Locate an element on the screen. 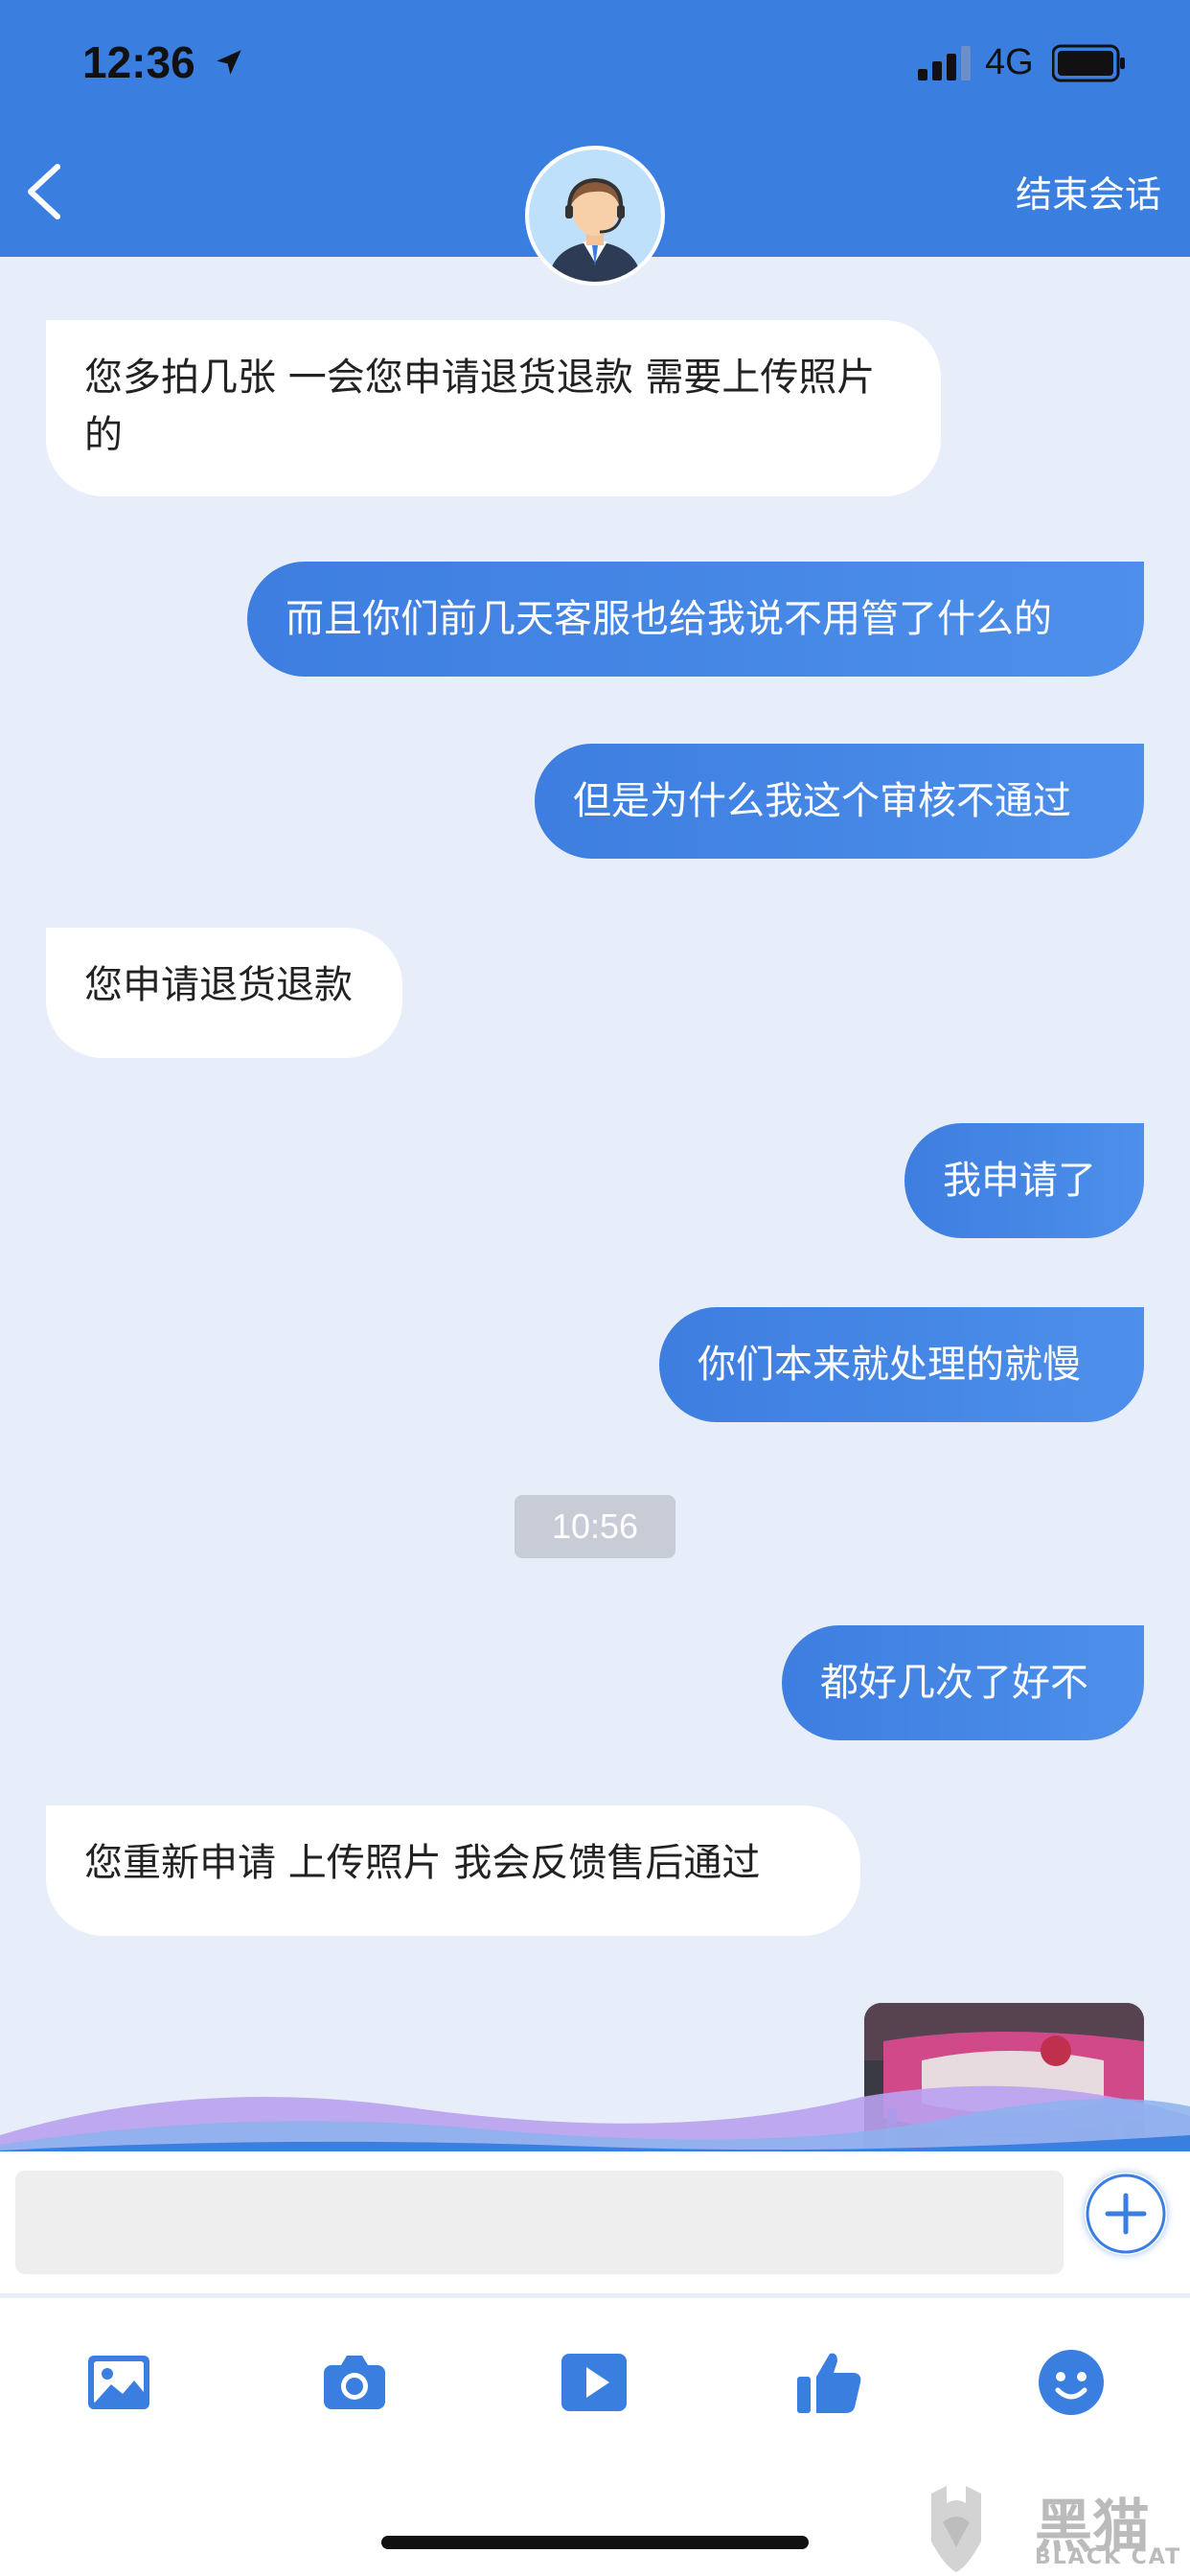 The image size is (1190, 2576). signal-icon is located at coordinates (945, 63).